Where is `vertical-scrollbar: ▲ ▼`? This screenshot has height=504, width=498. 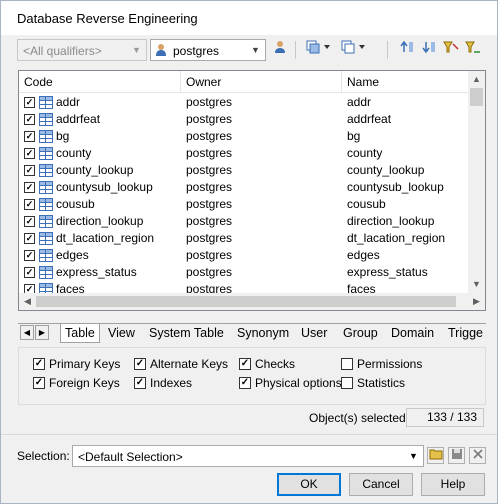 vertical-scrollbar: ▲ ▼ is located at coordinates (476, 182).